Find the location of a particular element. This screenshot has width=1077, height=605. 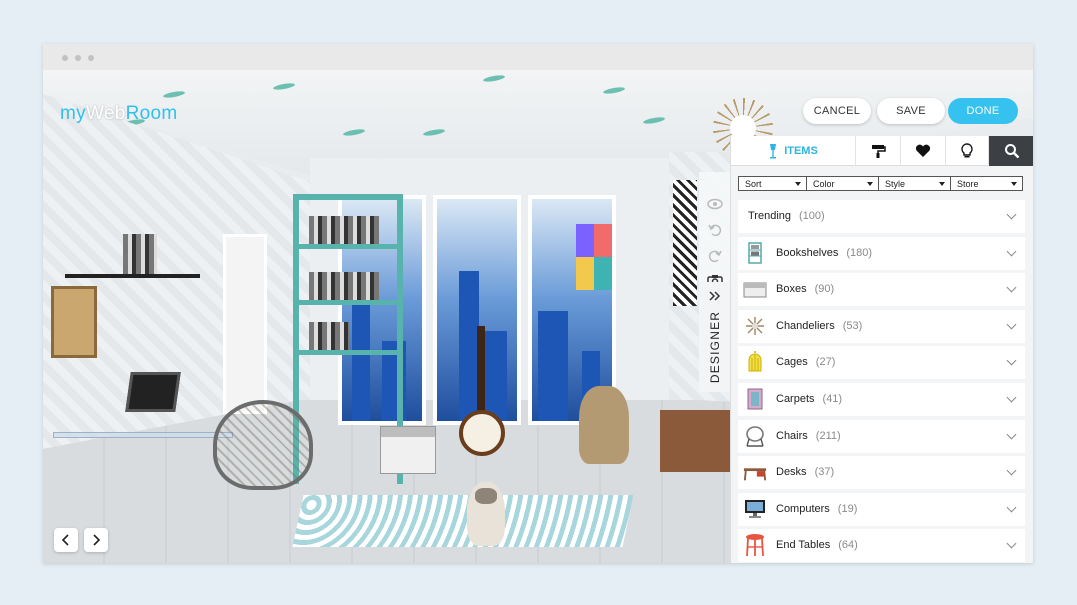

category-name-text: Trending is located at coordinates (770, 216).